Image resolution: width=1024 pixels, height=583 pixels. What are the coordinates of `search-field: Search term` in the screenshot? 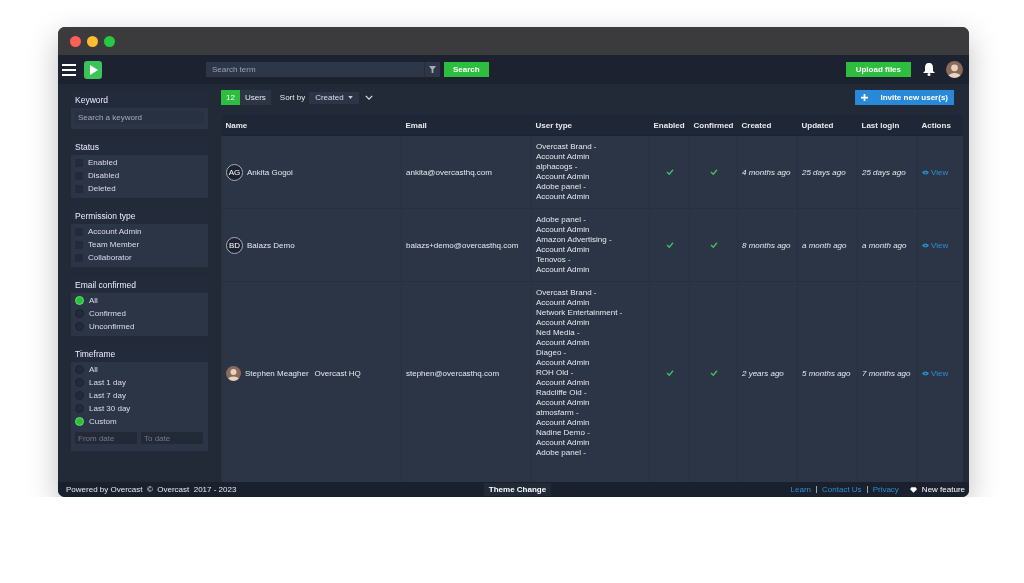 It's located at (315, 69).